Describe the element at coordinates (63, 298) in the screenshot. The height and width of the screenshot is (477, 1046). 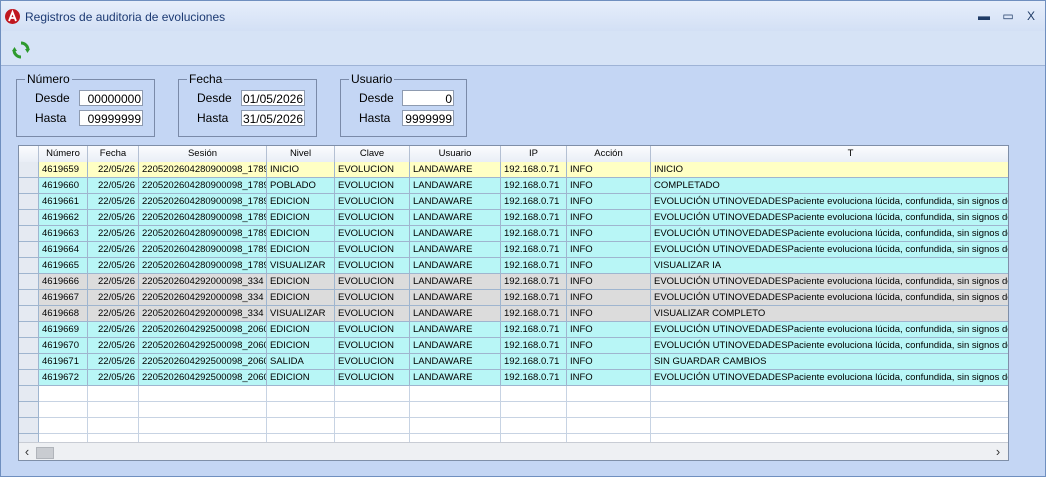
I see `cell-numero: 4619667` at that location.